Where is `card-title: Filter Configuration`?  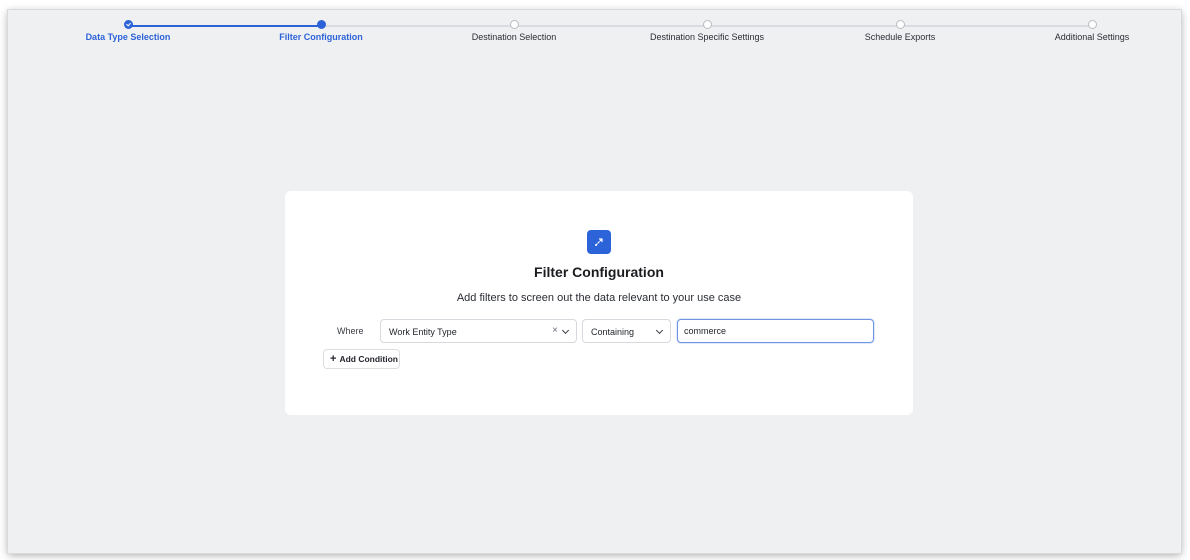
card-title: Filter Configuration is located at coordinates (599, 272).